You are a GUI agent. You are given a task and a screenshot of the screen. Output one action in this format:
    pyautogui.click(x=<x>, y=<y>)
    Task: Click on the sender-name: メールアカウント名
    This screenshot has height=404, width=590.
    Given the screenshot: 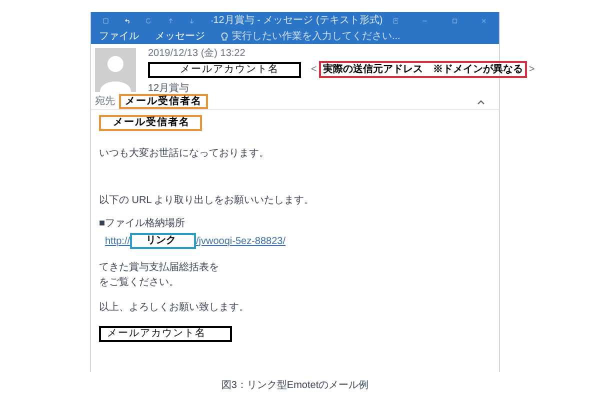 What is the action you would take?
    pyautogui.click(x=224, y=70)
    